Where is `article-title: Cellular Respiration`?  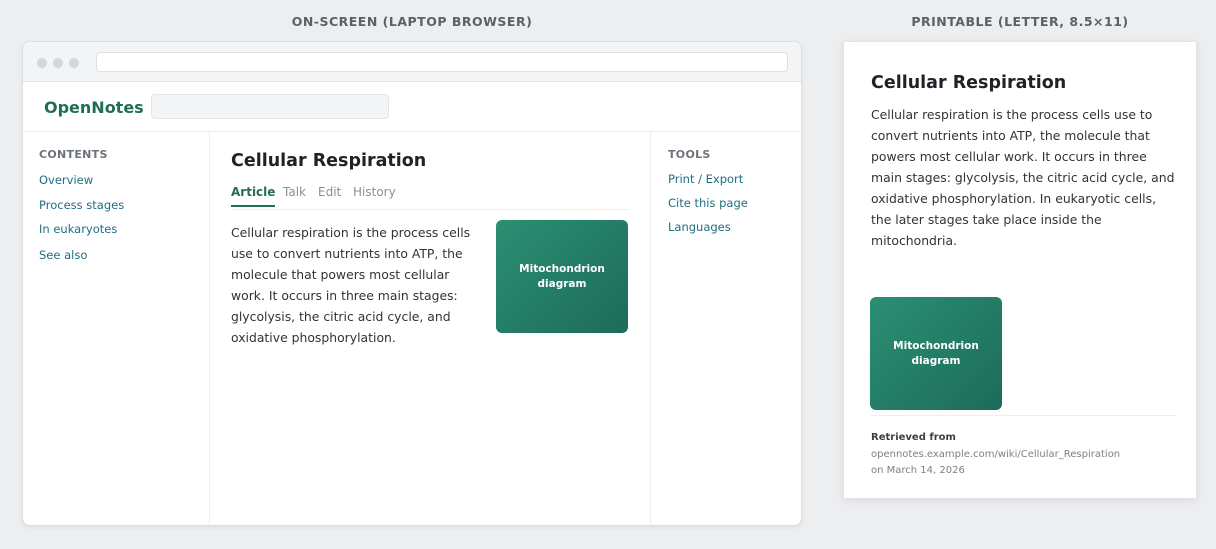 article-title: Cellular Respiration is located at coordinates (329, 161).